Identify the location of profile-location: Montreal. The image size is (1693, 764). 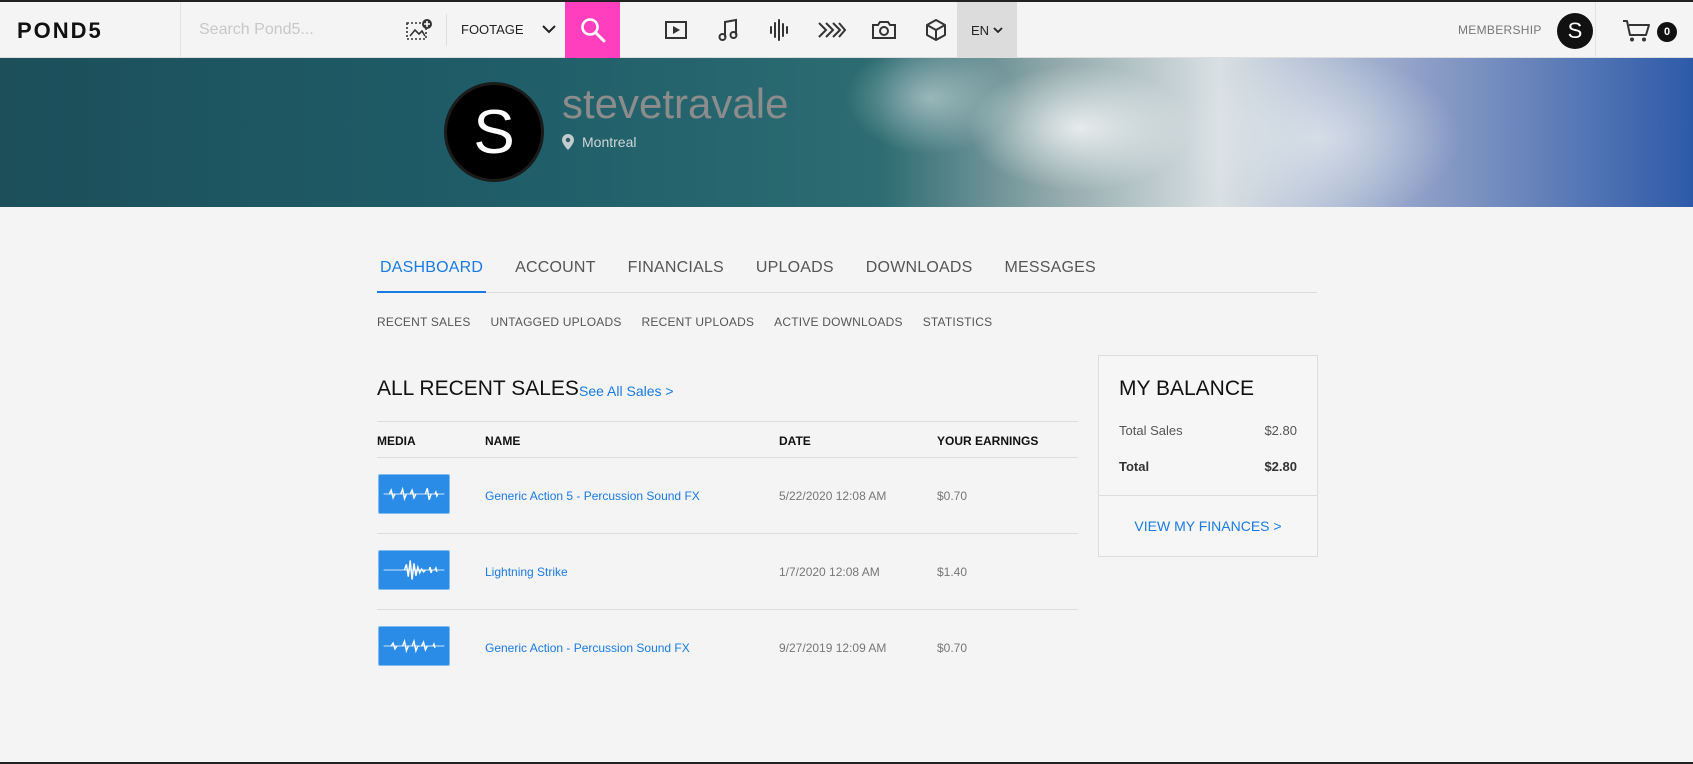
(599, 142).